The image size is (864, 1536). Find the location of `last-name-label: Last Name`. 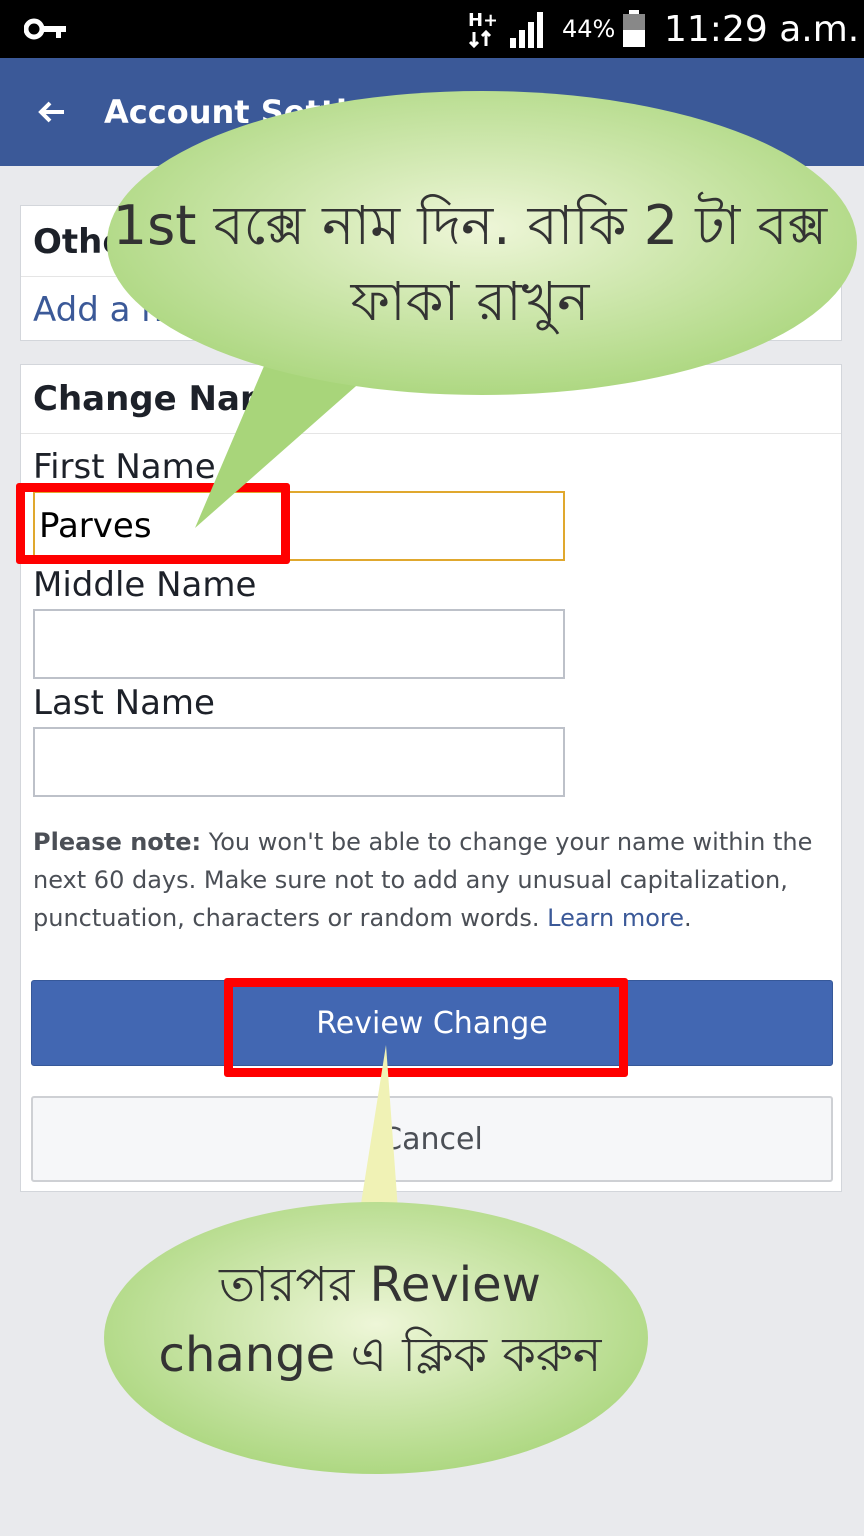

last-name-label: Last Name is located at coordinates (124, 703).